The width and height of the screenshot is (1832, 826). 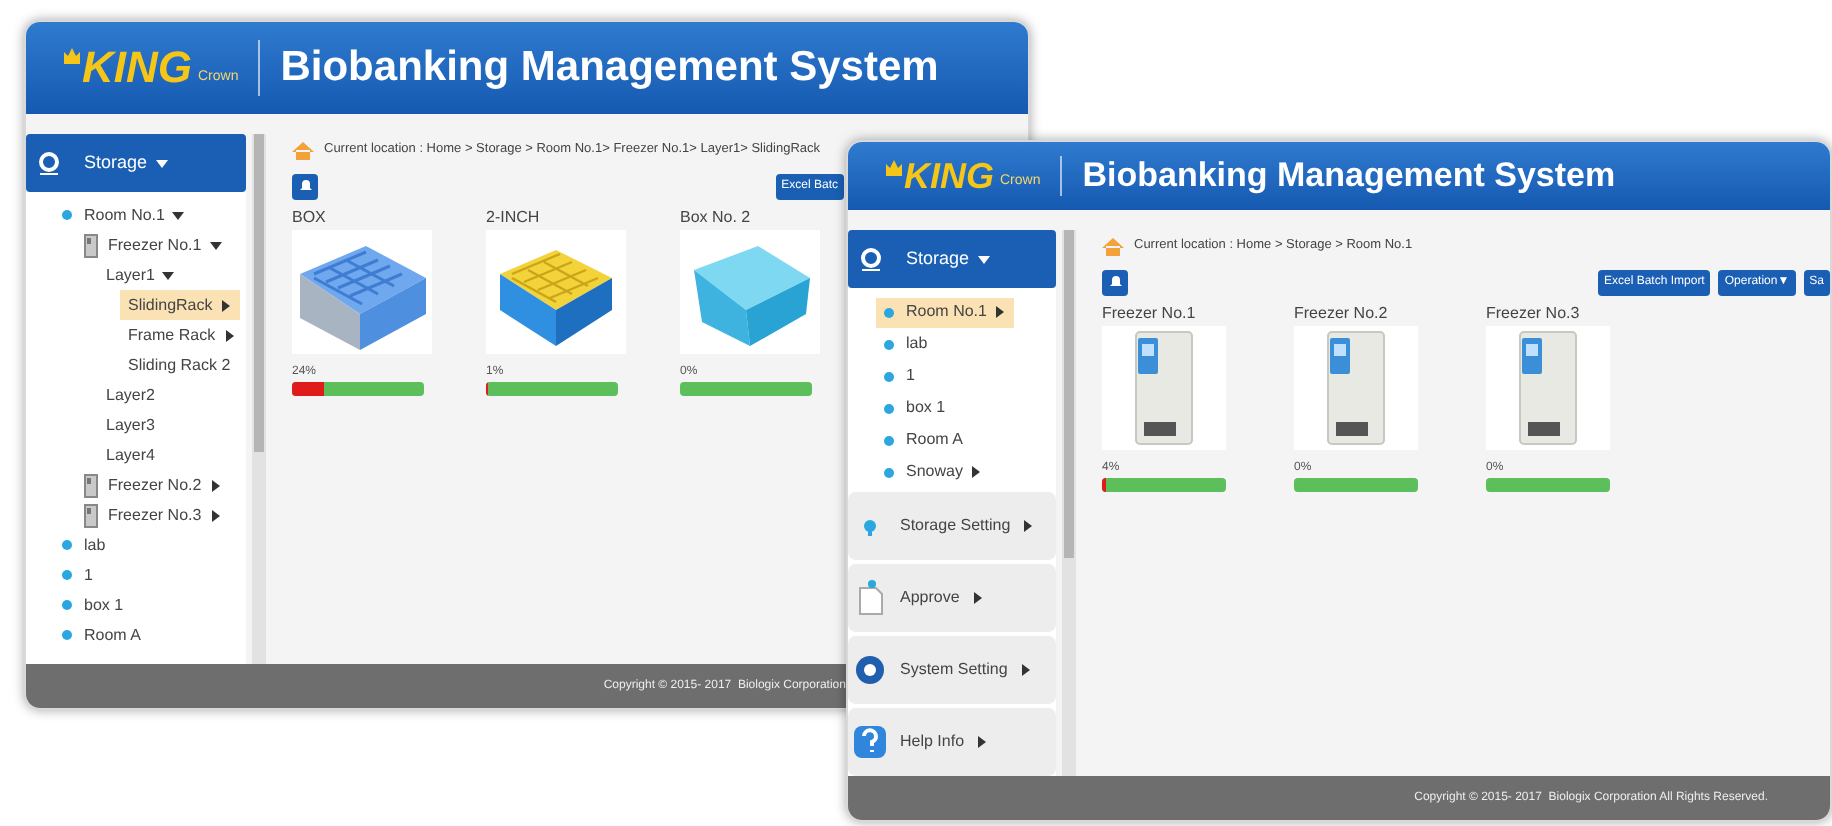 What do you see at coordinates (130, 395) in the screenshot?
I see `tree-item: Layer2` at bounding box center [130, 395].